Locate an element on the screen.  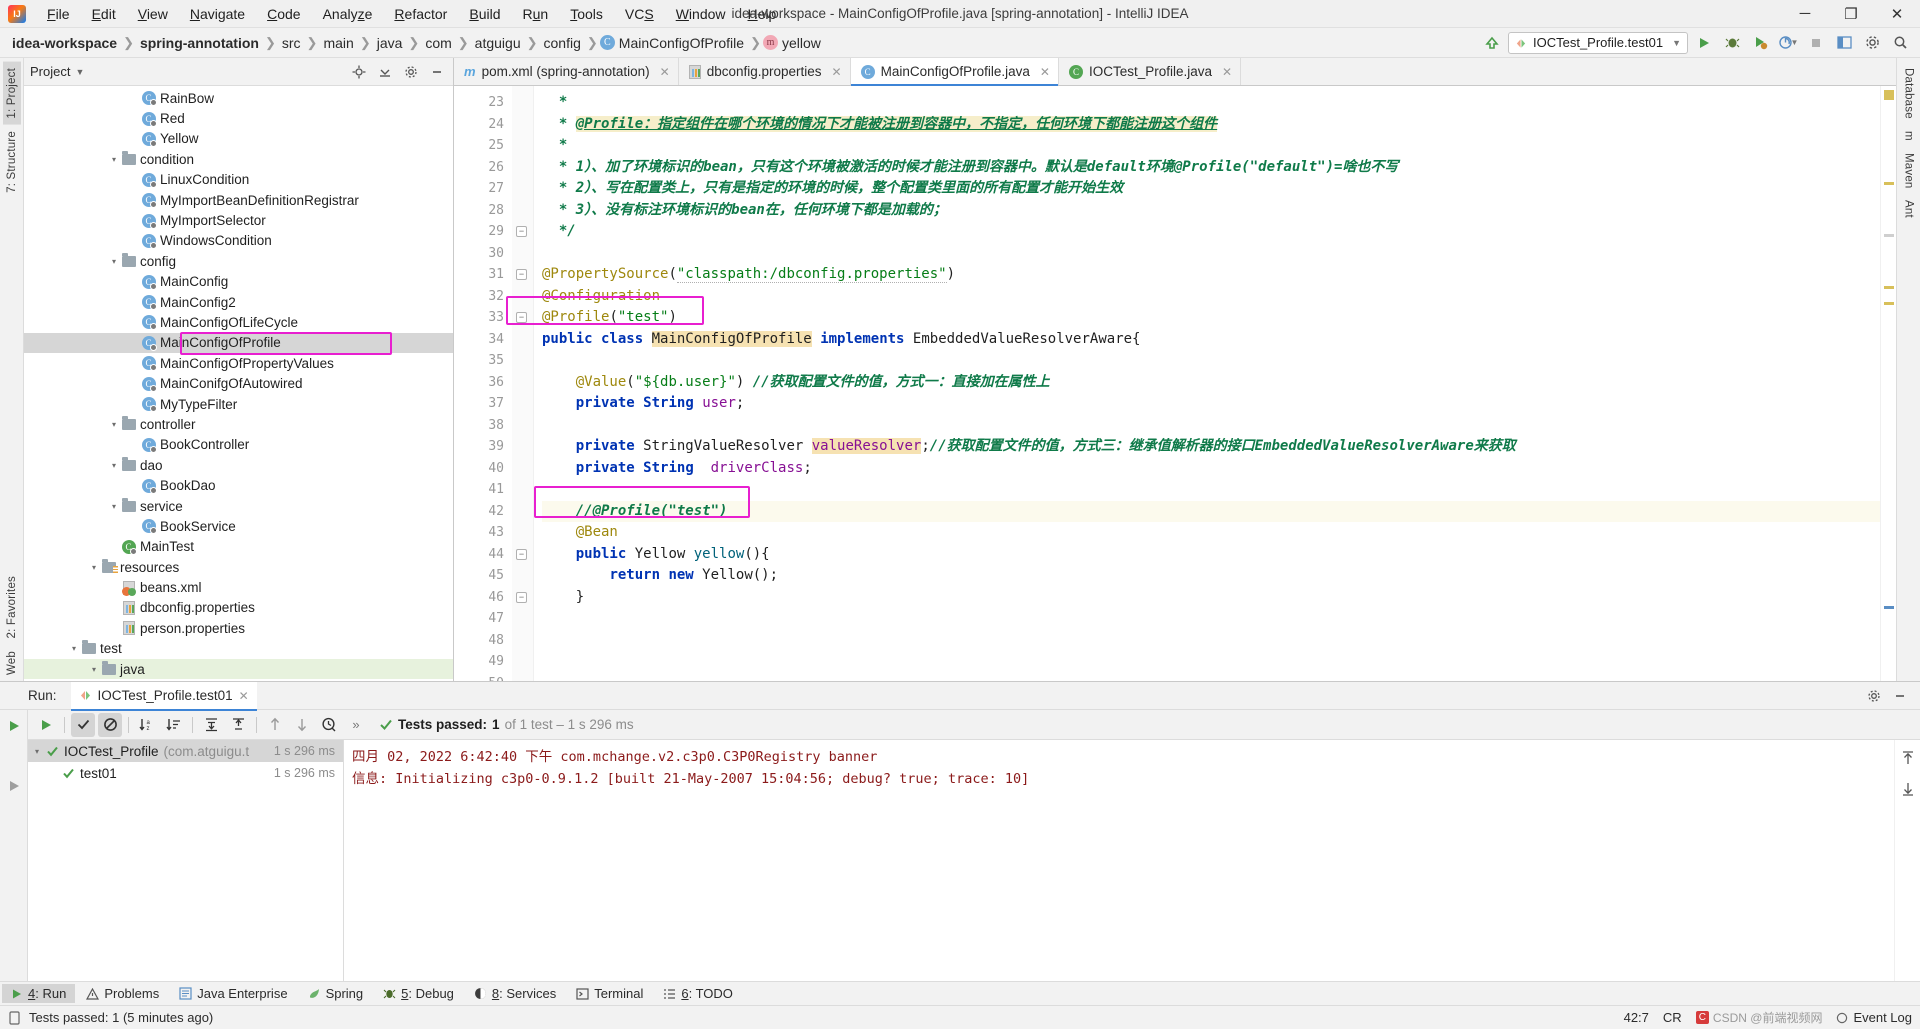
previous-failed-button is located at coordinates (275, 725).